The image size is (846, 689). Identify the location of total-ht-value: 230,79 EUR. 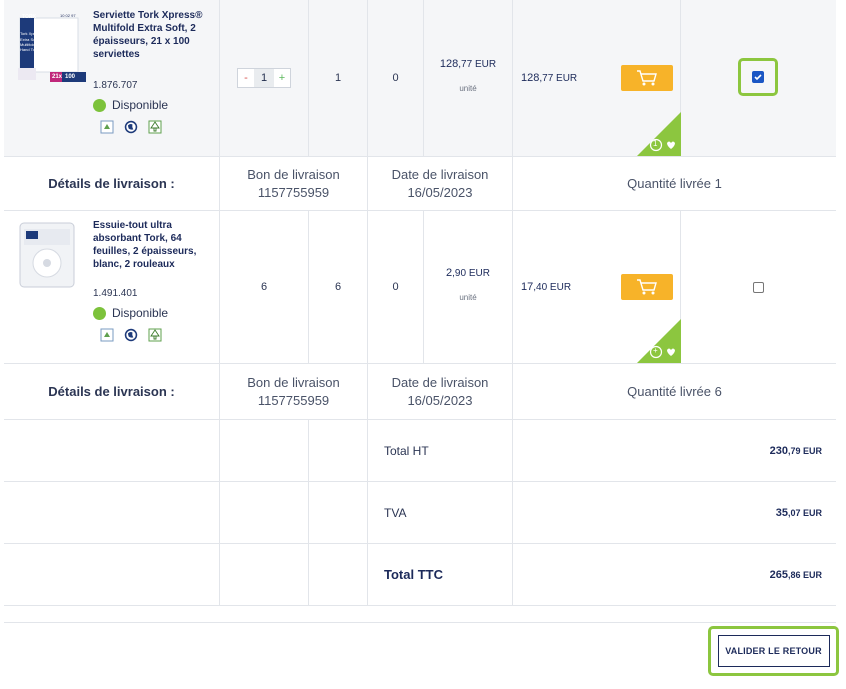
(795, 450).